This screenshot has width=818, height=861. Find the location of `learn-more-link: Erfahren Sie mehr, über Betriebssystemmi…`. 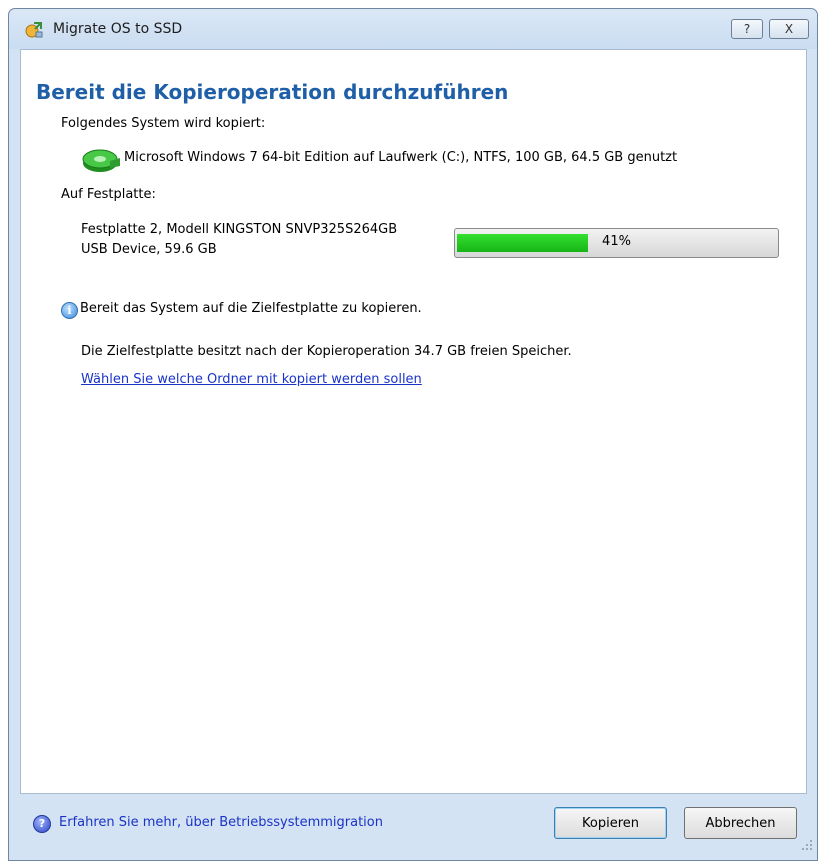

learn-more-link: Erfahren Sie mehr, über Betriebssystemmi… is located at coordinates (221, 822).